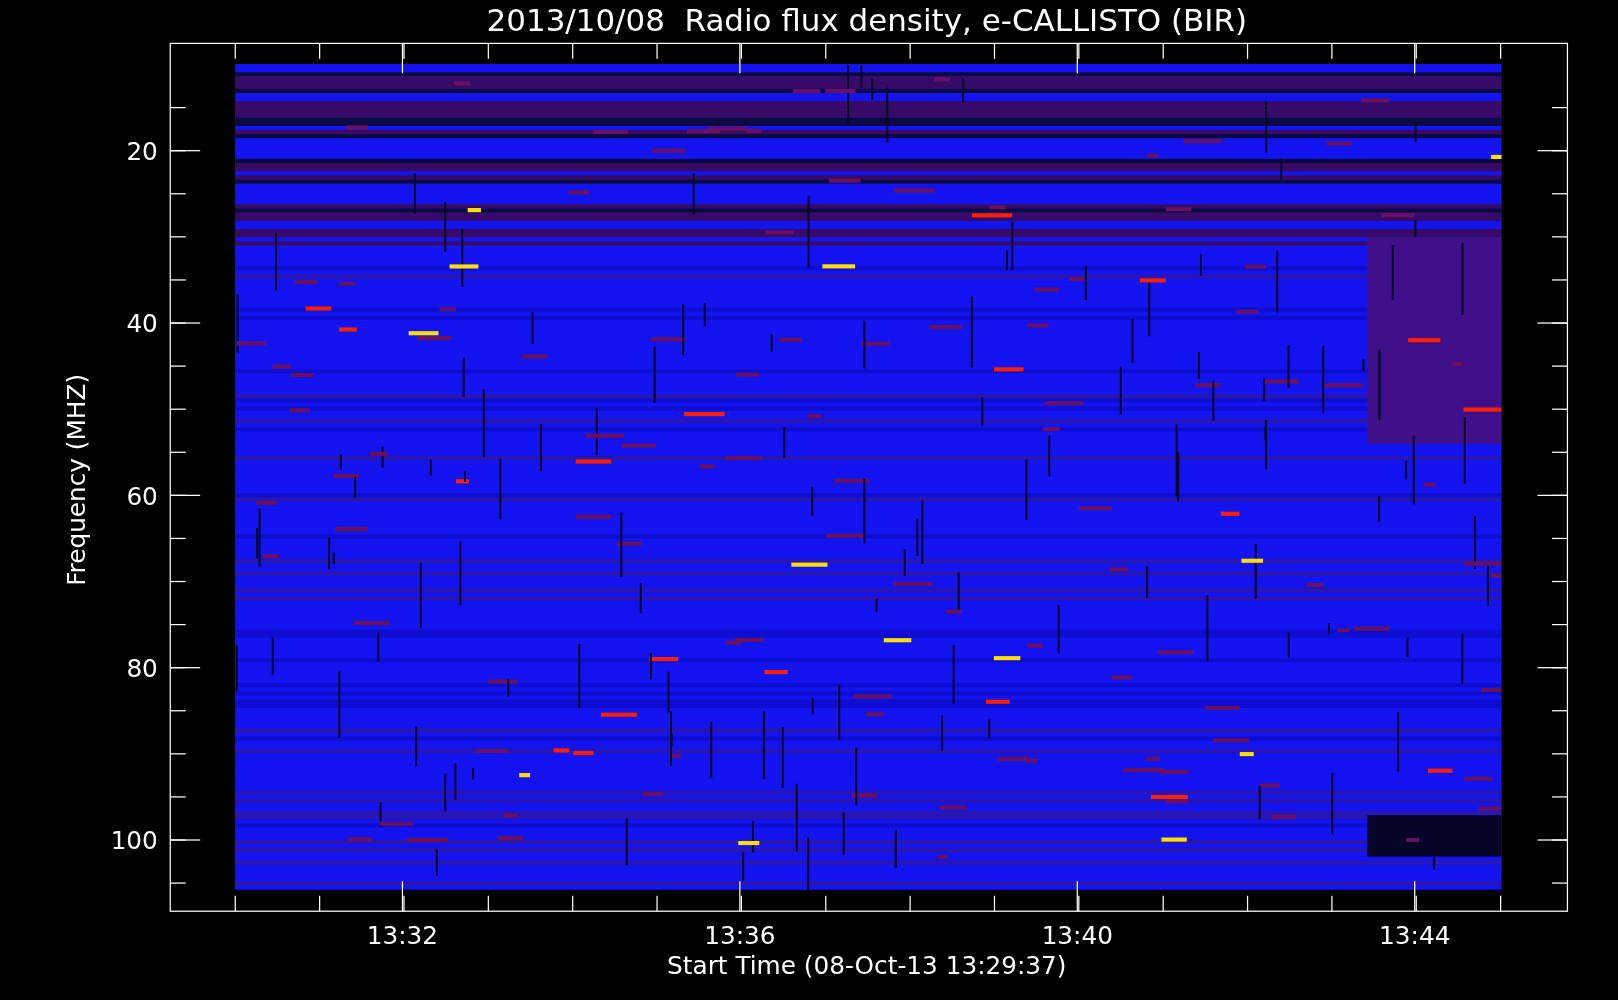 The height and width of the screenshot is (1000, 1618). Describe the element at coordinates (142, 496) in the screenshot. I see `tick-label: 60` at that location.